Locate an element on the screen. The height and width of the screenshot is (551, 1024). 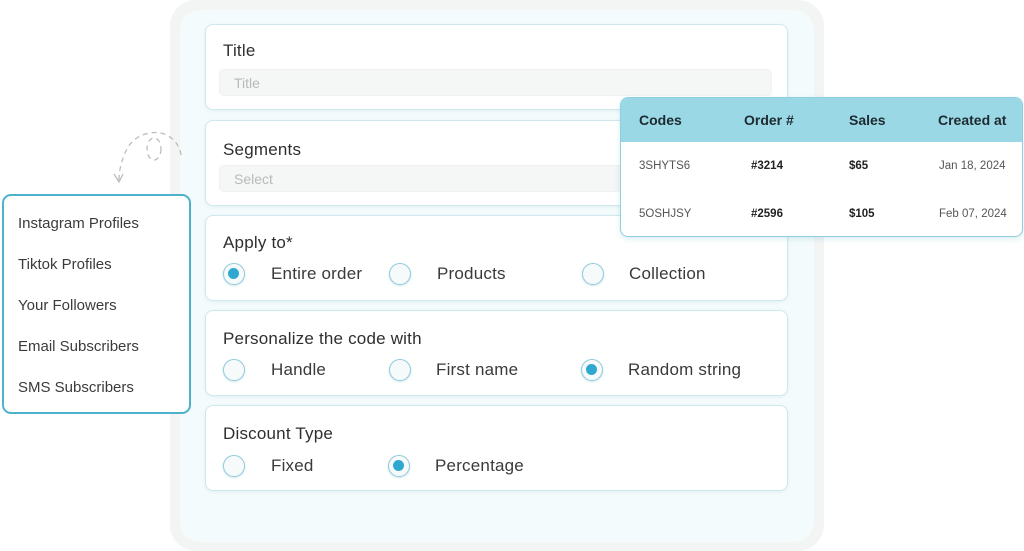
column-header-codes: Codes is located at coordinates (660, 120).